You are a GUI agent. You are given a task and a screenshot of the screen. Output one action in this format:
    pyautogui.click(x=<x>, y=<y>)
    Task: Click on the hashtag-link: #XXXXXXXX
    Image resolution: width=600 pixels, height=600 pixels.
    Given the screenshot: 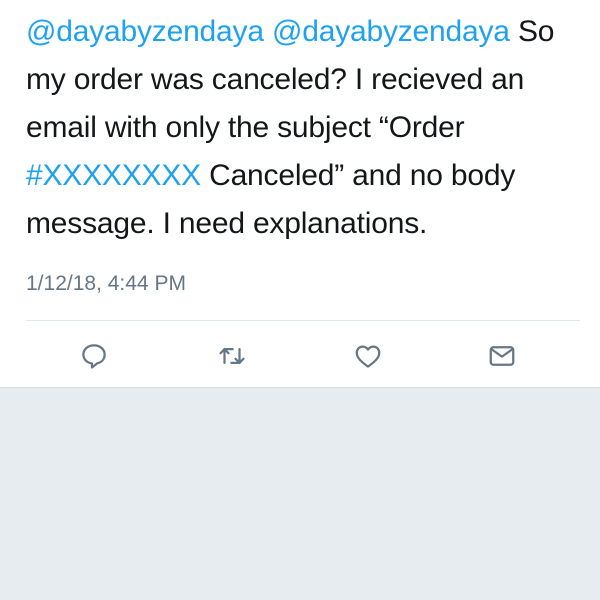 What is the action you would take?
    pyautogui.click(x=113, y=175)
    